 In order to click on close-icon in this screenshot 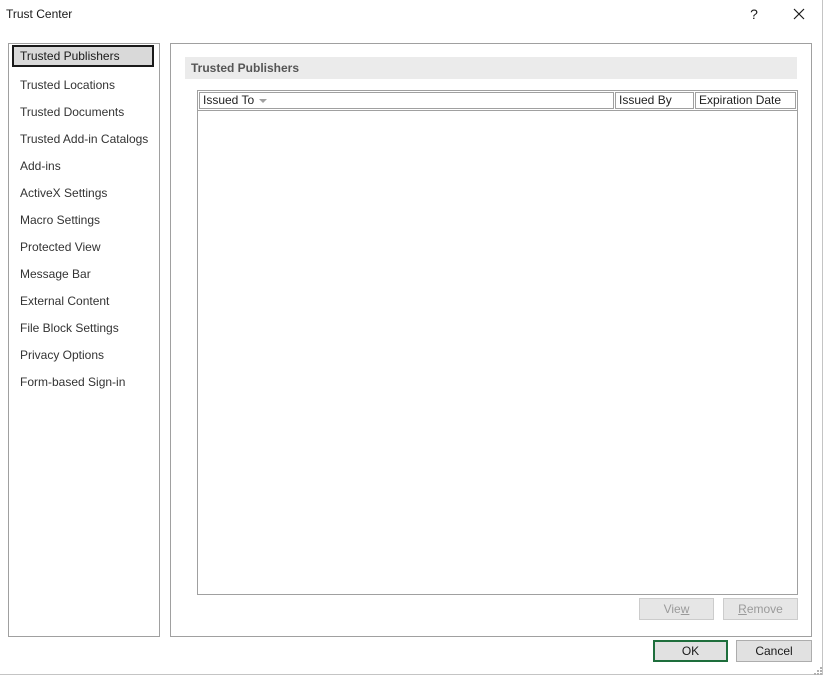, I will do `click(799, 14)`.